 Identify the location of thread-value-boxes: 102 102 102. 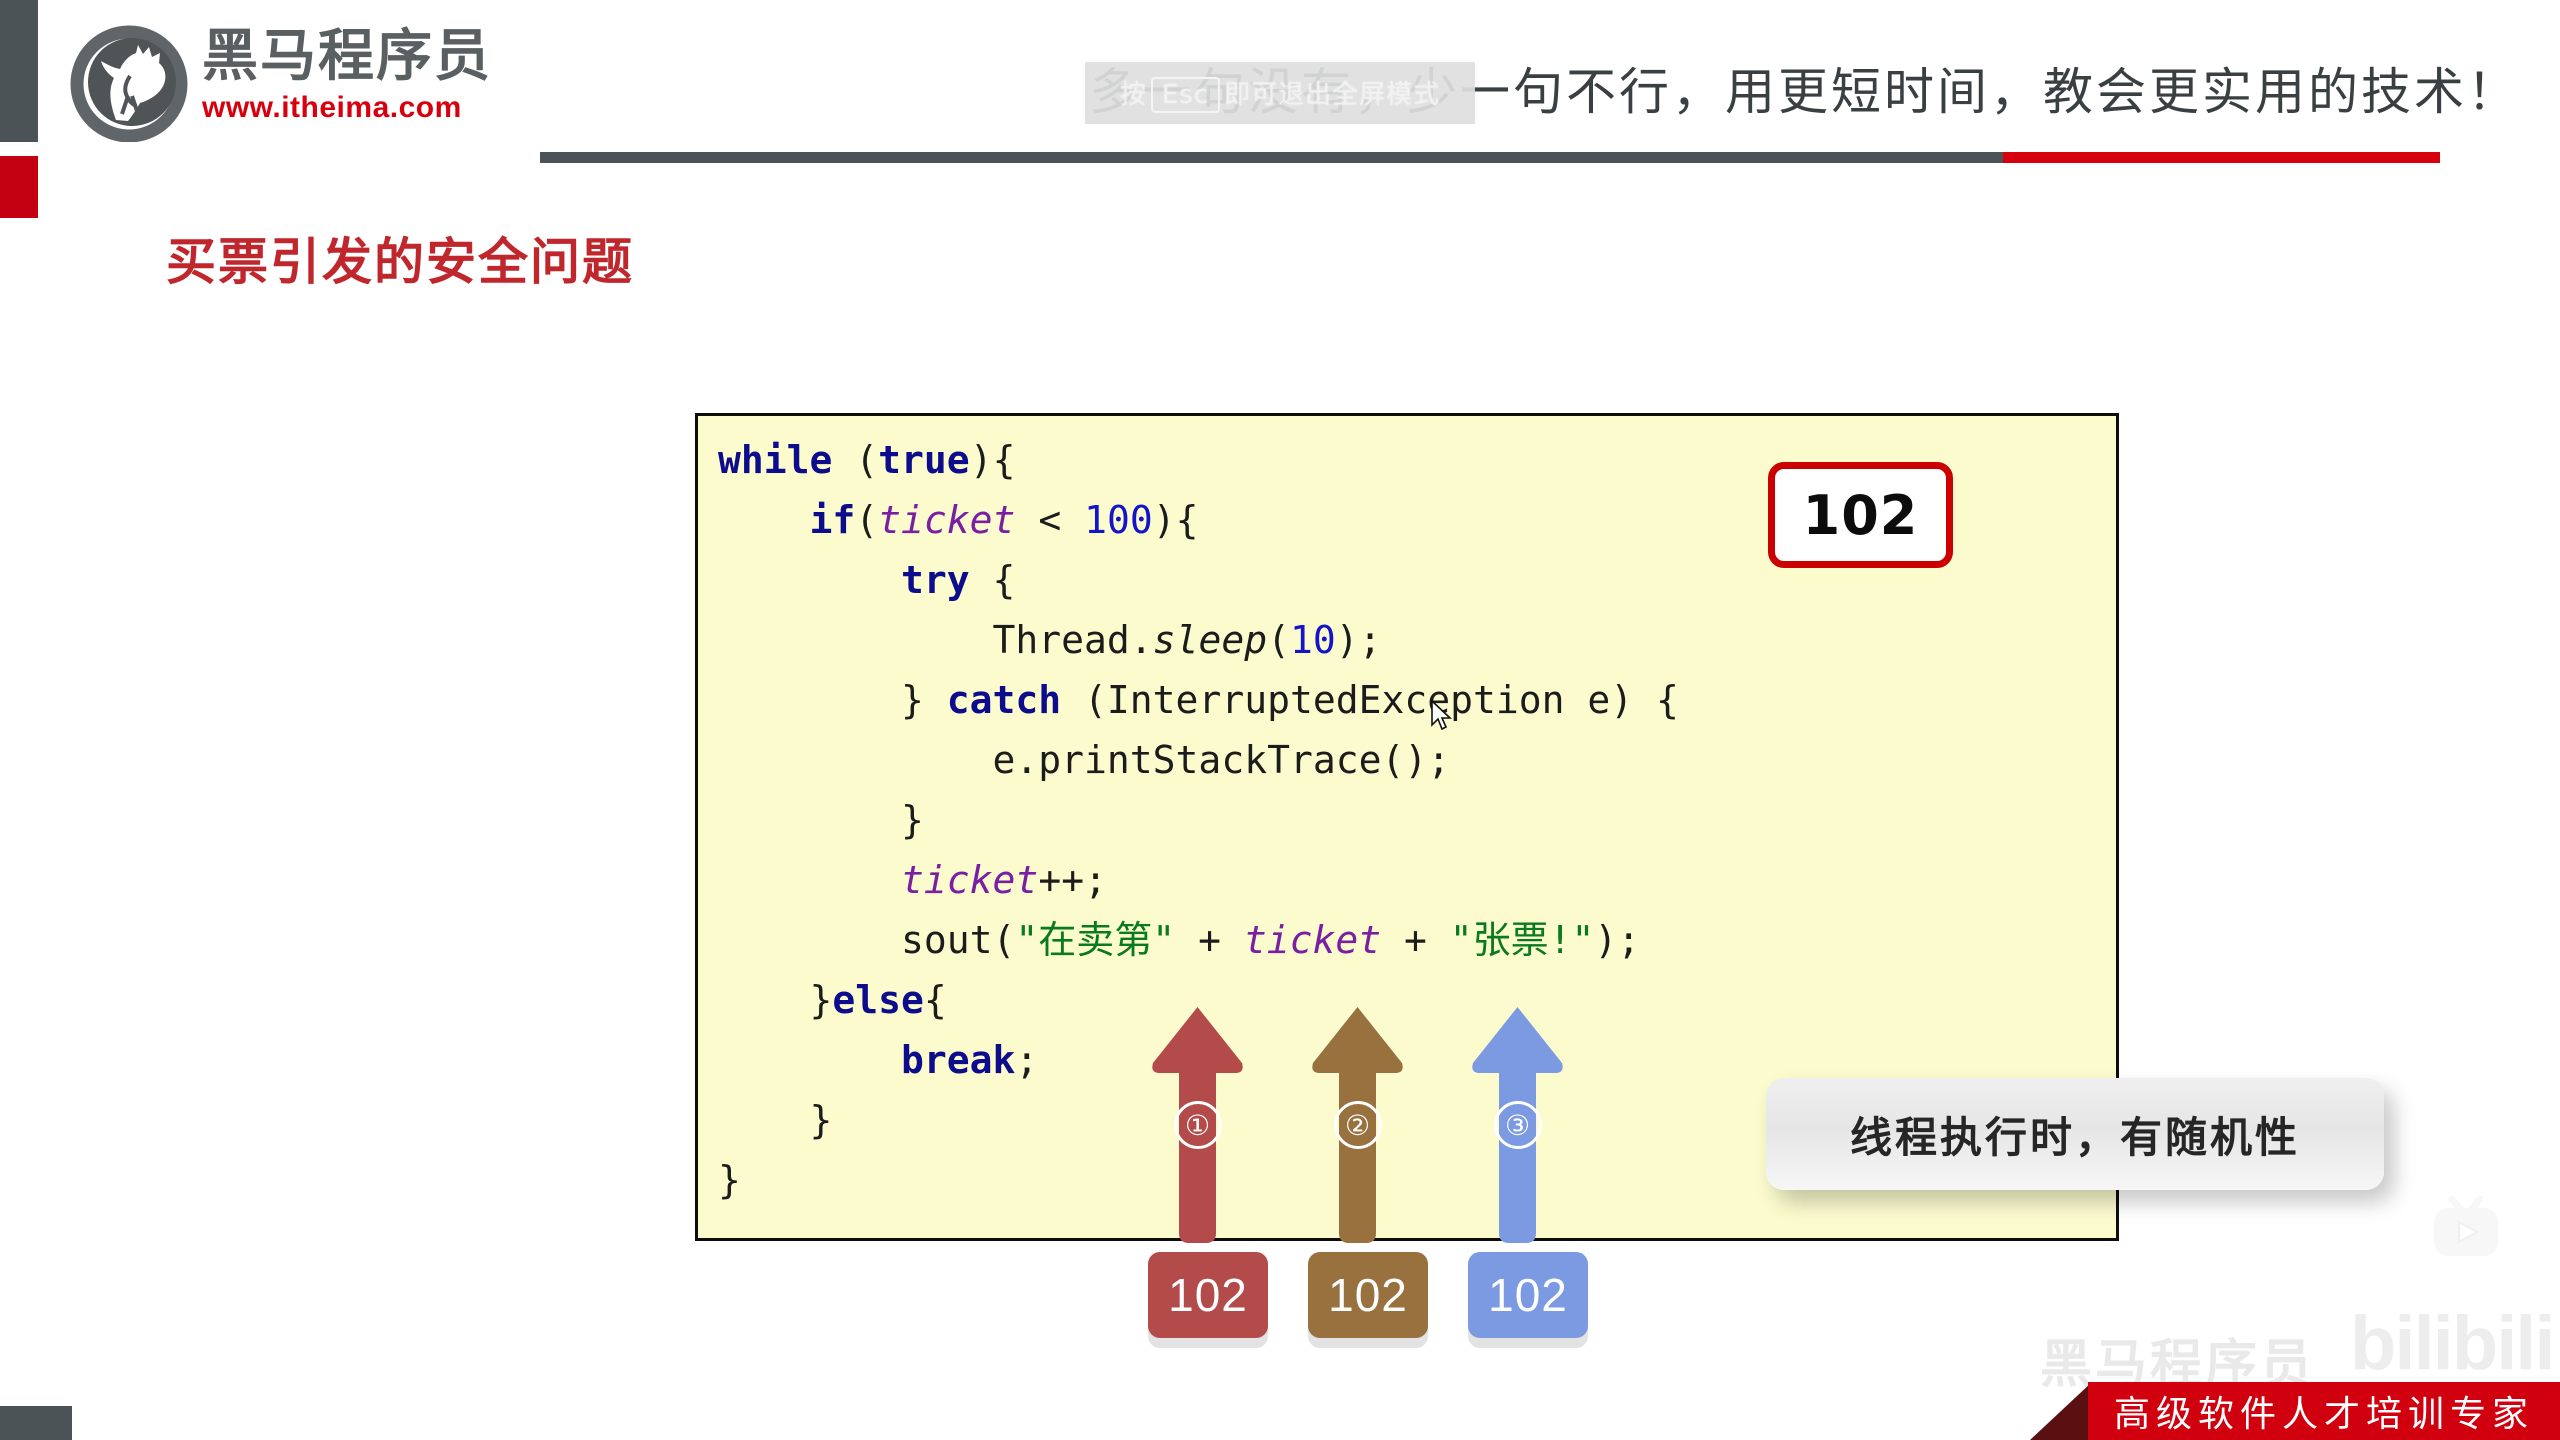
(1378, 1304).